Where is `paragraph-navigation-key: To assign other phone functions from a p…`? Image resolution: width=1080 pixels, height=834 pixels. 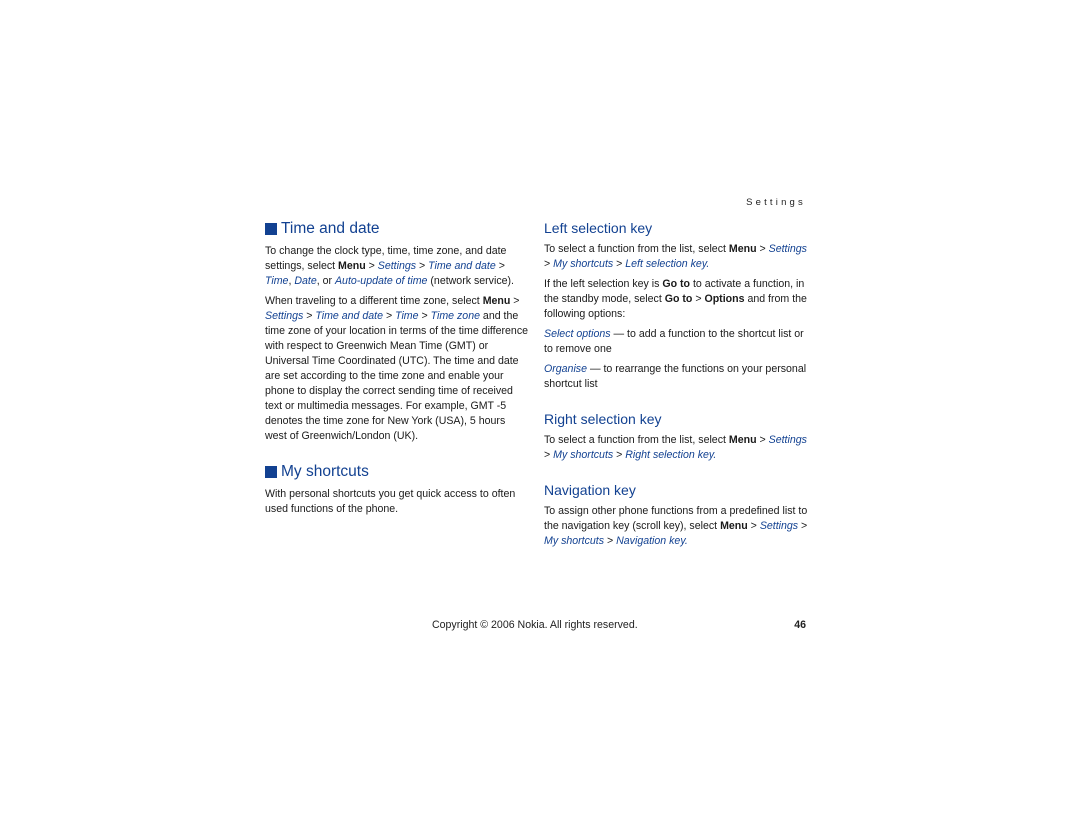
paragraph-navigation-key: To assign other phone functions from a p… is located at coordinates (676, 526).